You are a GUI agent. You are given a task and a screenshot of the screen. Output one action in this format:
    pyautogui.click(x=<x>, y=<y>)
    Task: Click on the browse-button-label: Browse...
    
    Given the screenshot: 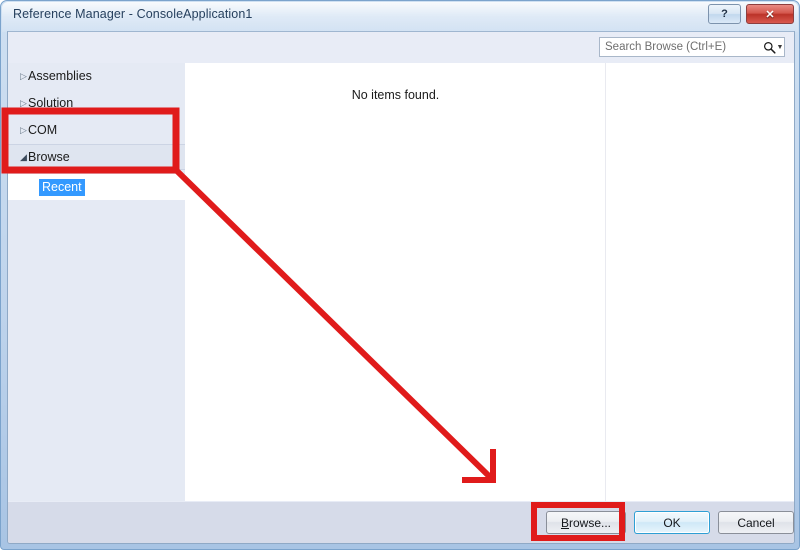 What is the action you would take?
    pyautogui.click(x=586, y=523)
    